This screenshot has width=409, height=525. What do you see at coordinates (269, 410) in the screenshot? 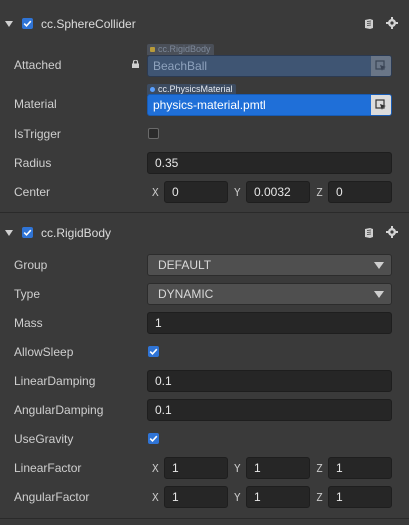
I see `angular-damping-input: 0.1` at bounding box center [269, 410].